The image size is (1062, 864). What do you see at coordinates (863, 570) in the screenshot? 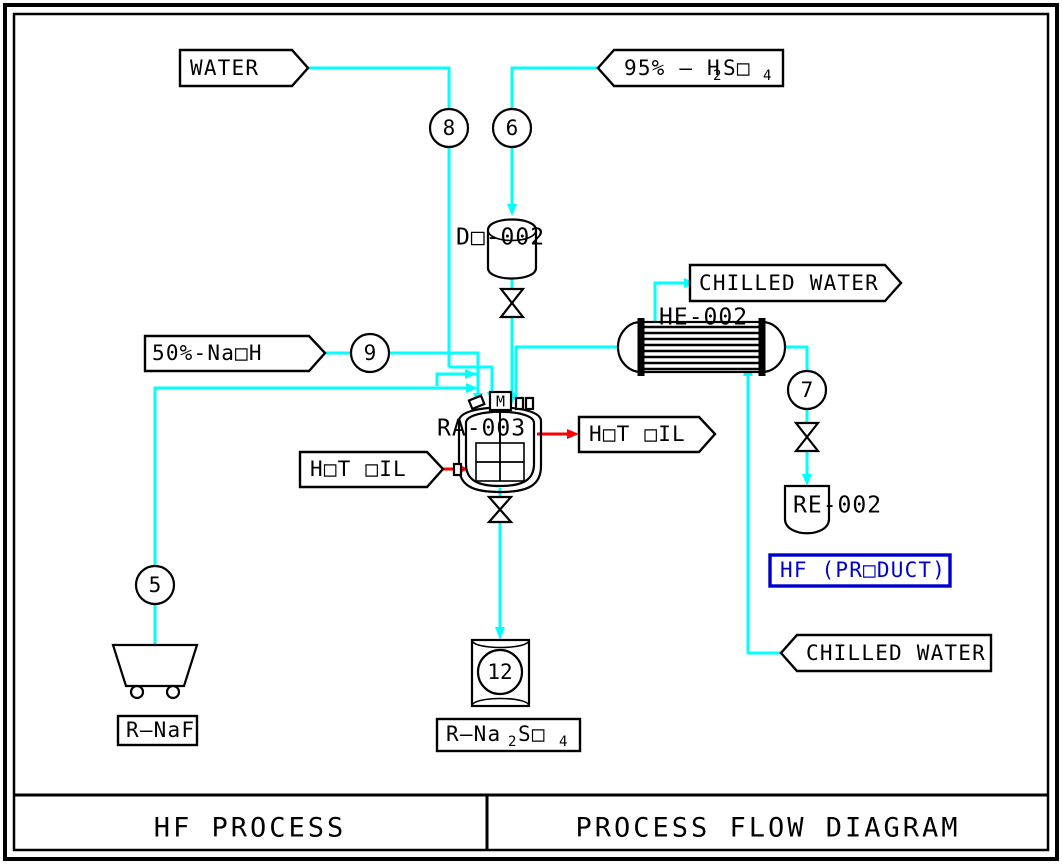
I see `label-hf-product-text: HF (PR□DUCT)` at bounding box center [863, 570].